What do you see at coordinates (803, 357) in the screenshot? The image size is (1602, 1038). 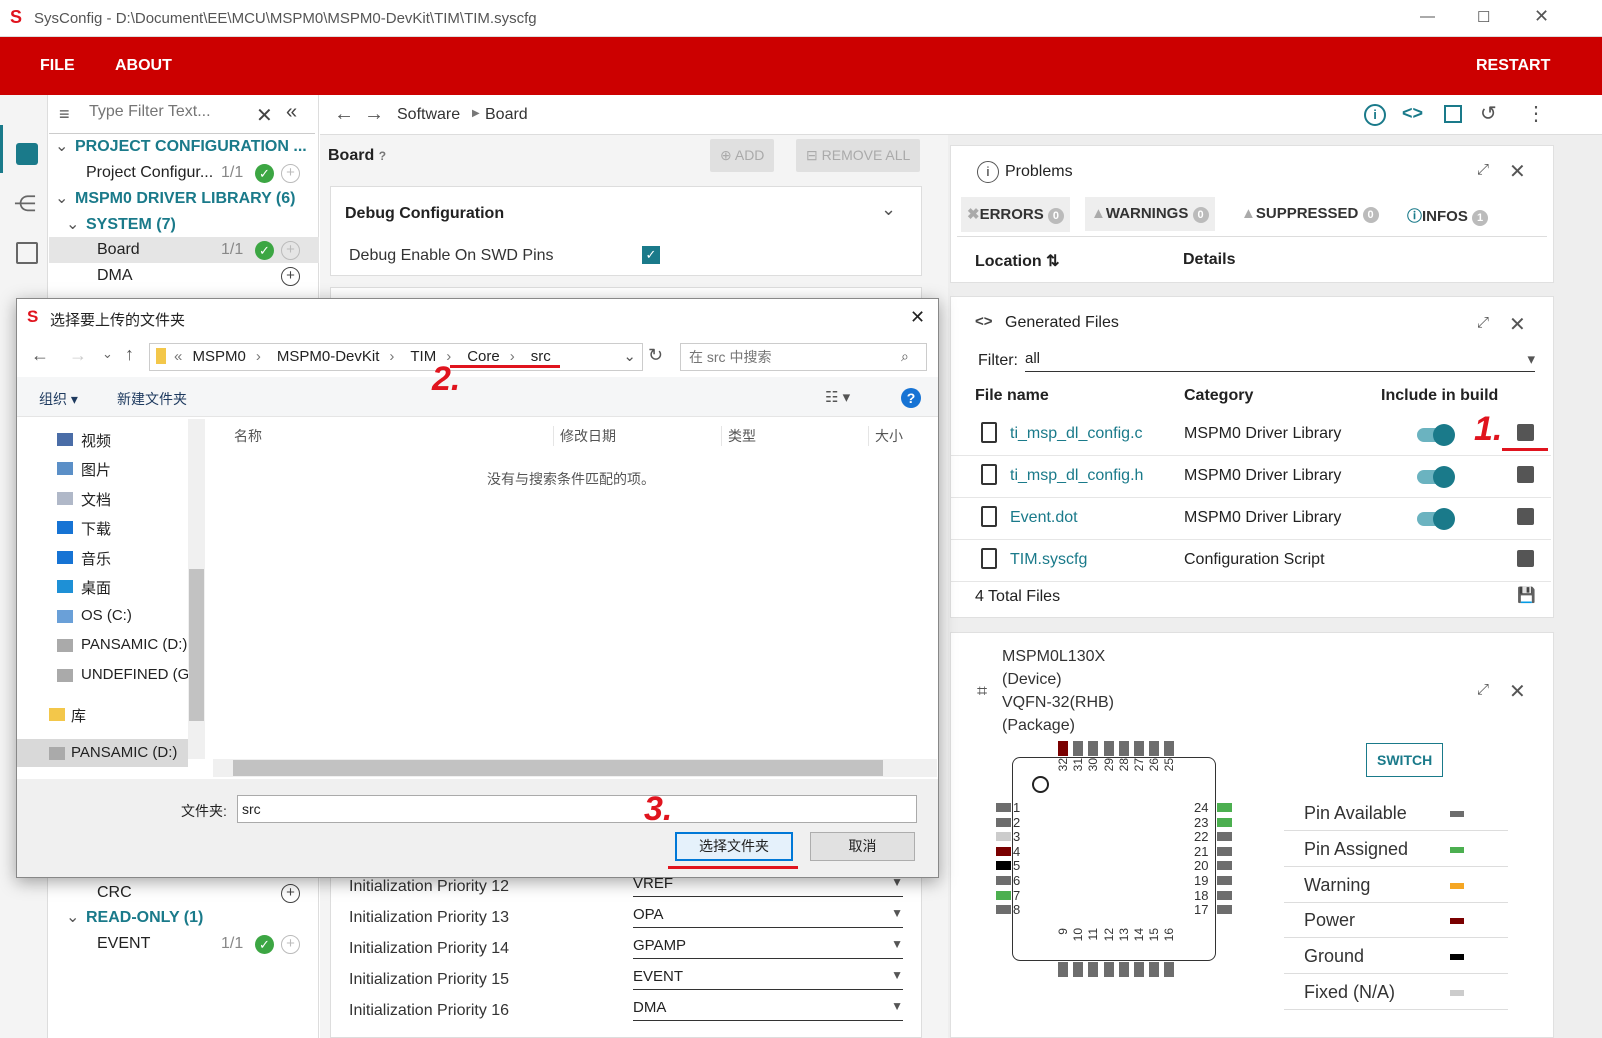 I see `search-input` at bounding box center [803, 357].